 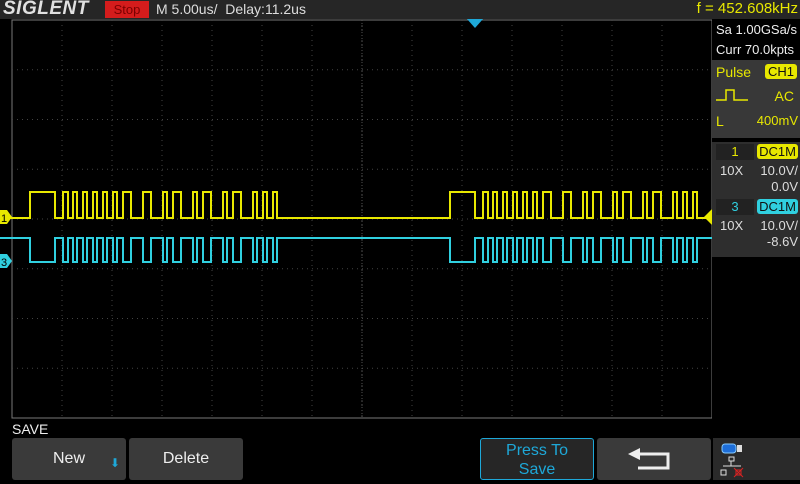 I want to click on channel-number: 3, so click(x=735, y=207).